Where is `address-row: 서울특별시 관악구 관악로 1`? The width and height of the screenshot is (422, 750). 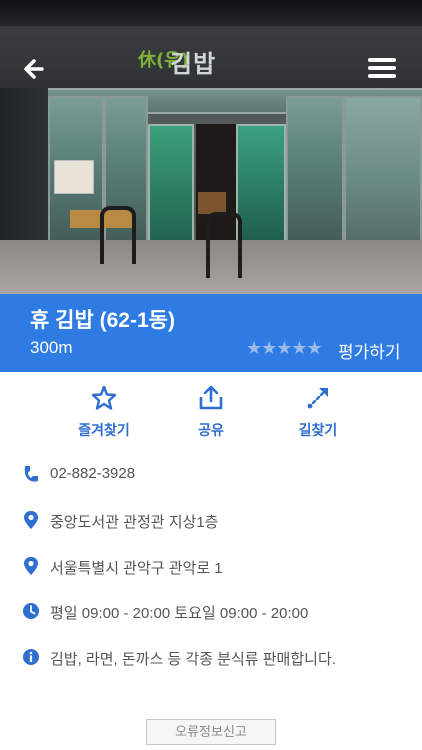 address-row: 서울특별시 관악구 관악로 1 is located at coordinates (217, 566).